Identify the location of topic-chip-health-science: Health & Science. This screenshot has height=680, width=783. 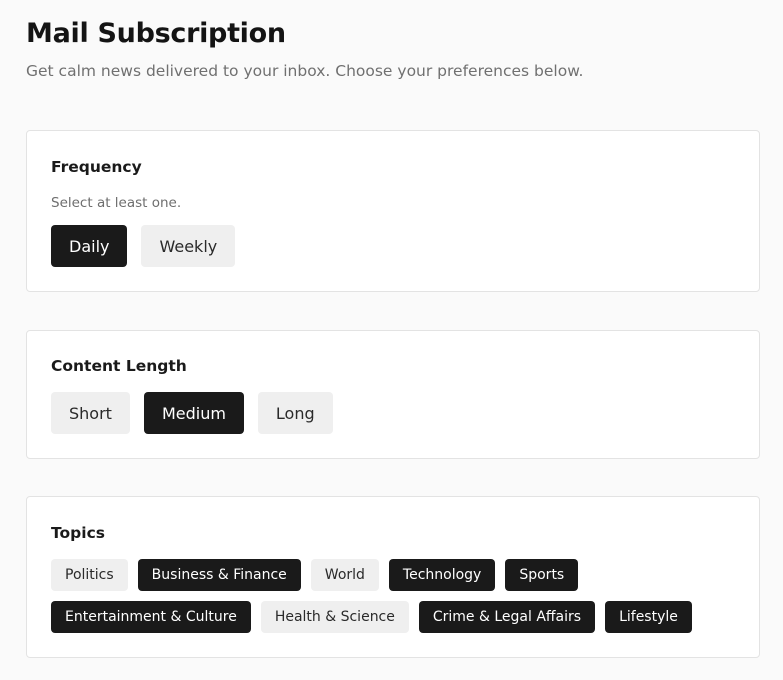
(334, 617).